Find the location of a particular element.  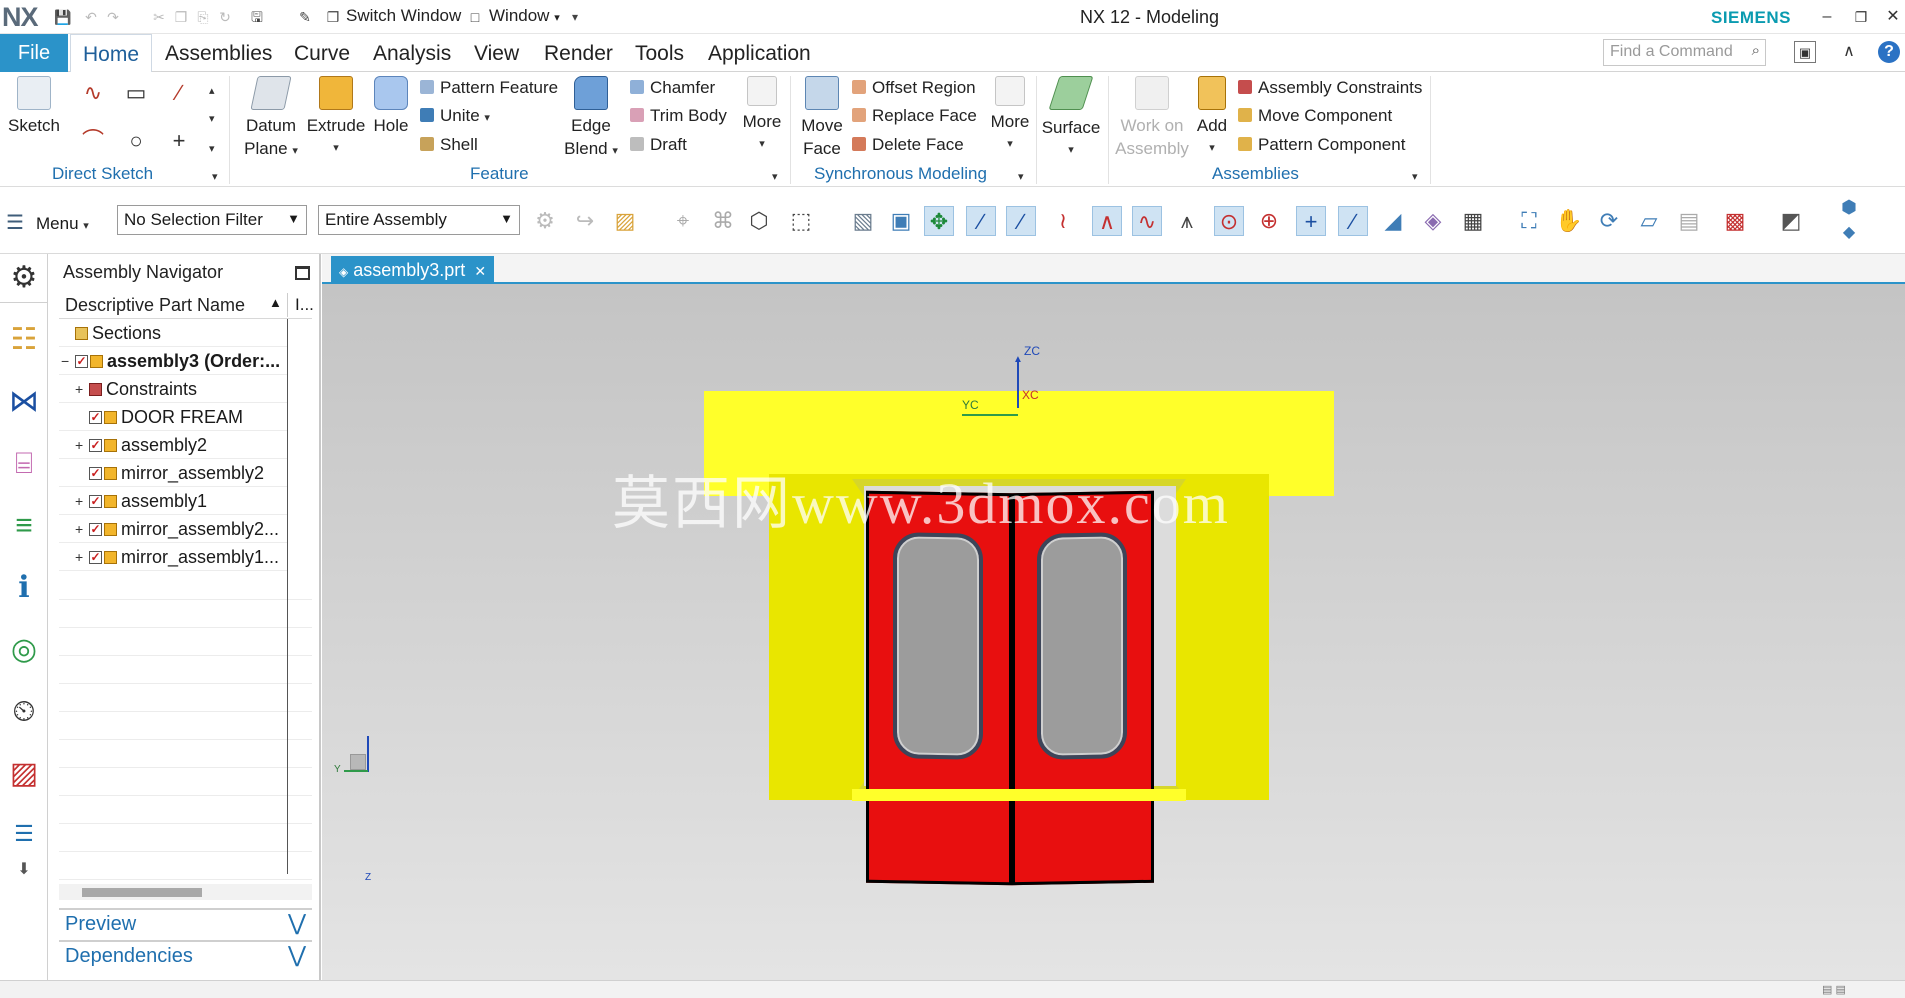

point-icon: + is located at coordinates (179, 141).